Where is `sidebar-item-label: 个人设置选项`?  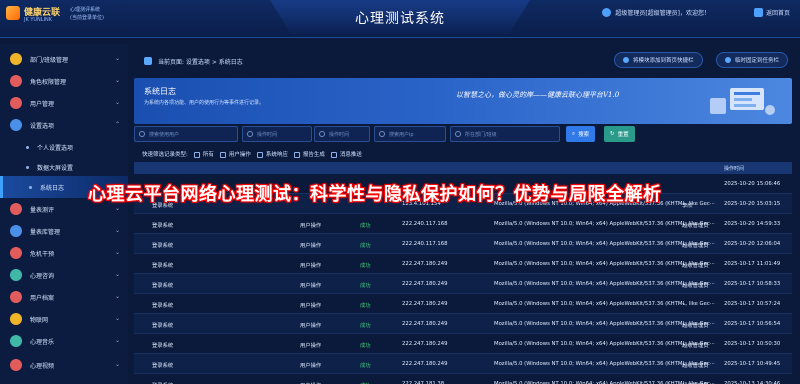 sidebar-item-label: 个人设置选项 is located at coordinates (55, 148).